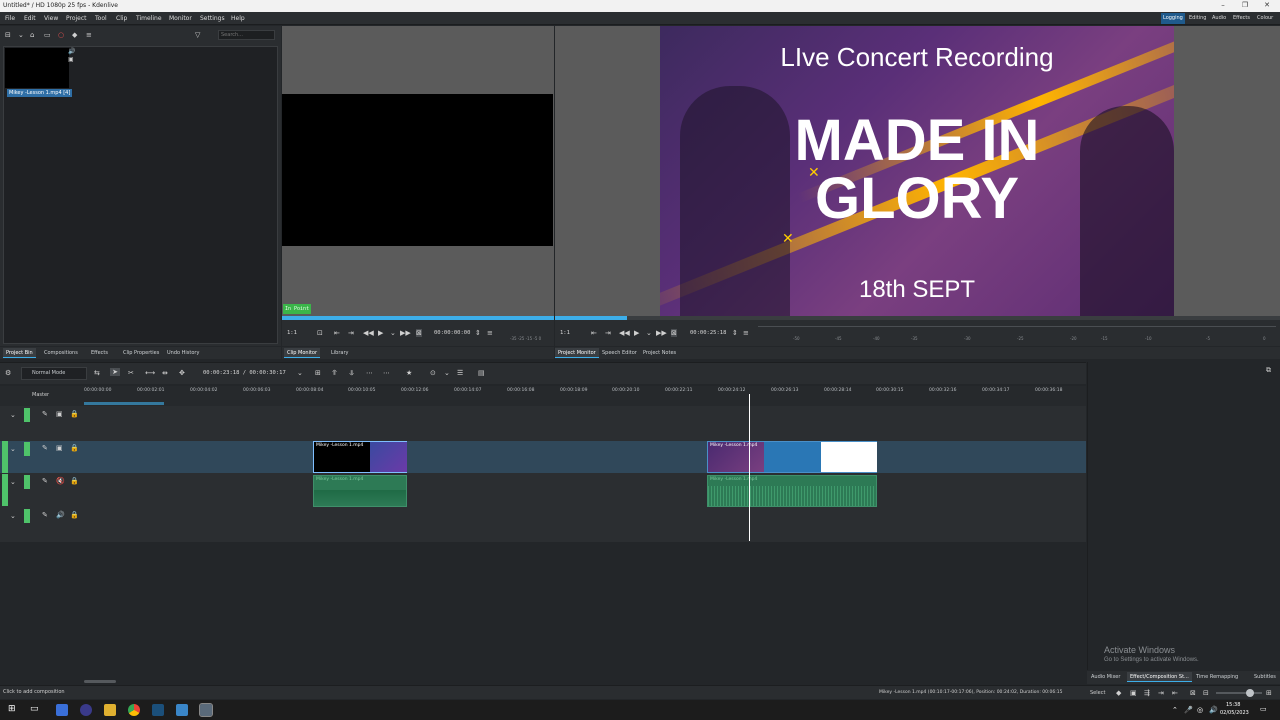 This screenshot has width=1280, height=720. I want to click on video-clip-1: Mikey -Lesson 1.mp4, so click(360, 457).